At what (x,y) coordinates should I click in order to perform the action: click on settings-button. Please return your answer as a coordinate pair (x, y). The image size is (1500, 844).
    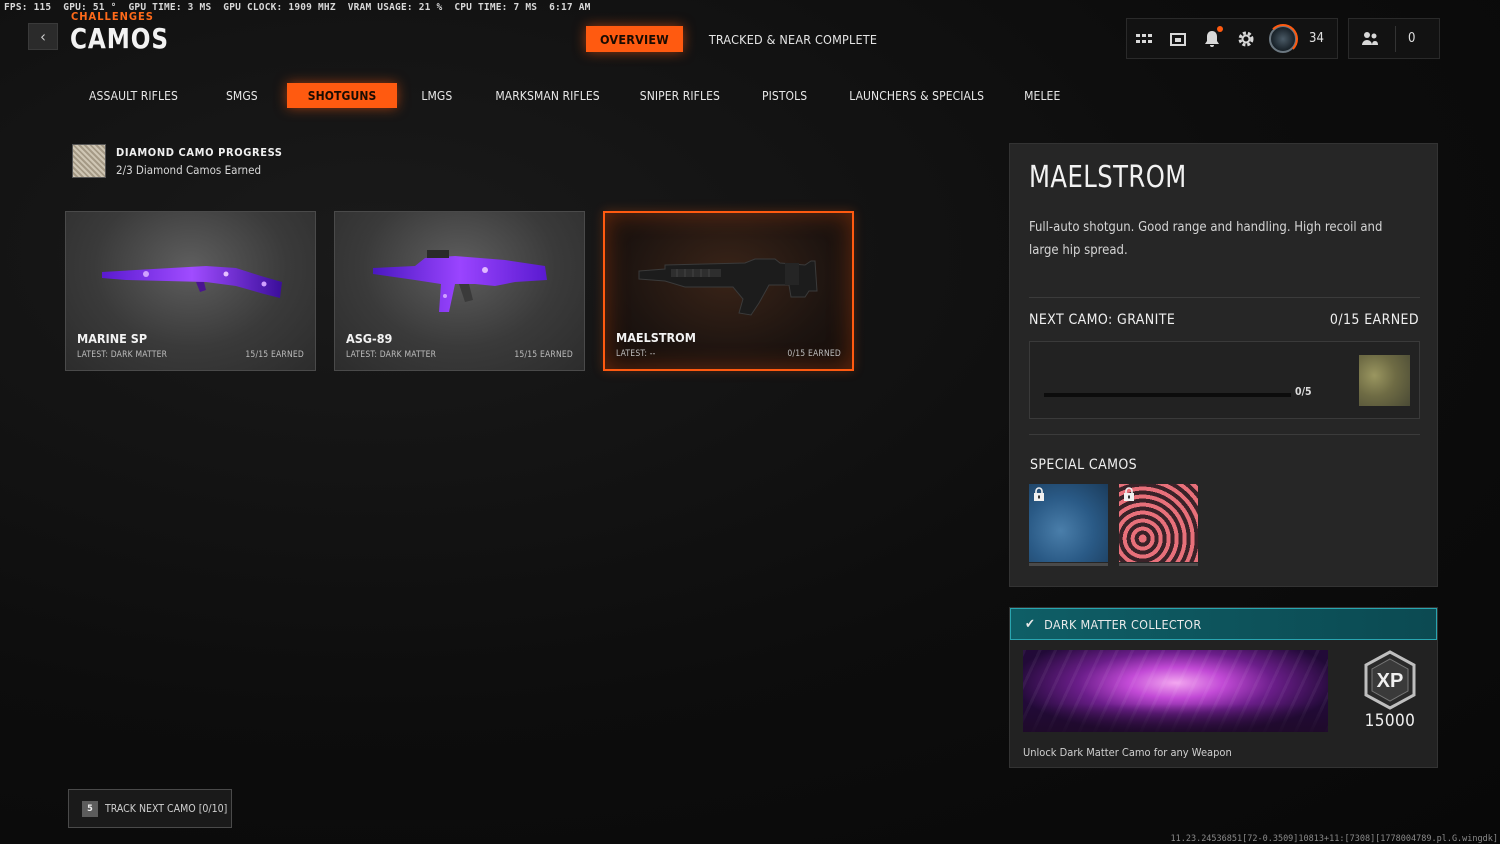
    Looking at the image, I should click on (1246, 39).